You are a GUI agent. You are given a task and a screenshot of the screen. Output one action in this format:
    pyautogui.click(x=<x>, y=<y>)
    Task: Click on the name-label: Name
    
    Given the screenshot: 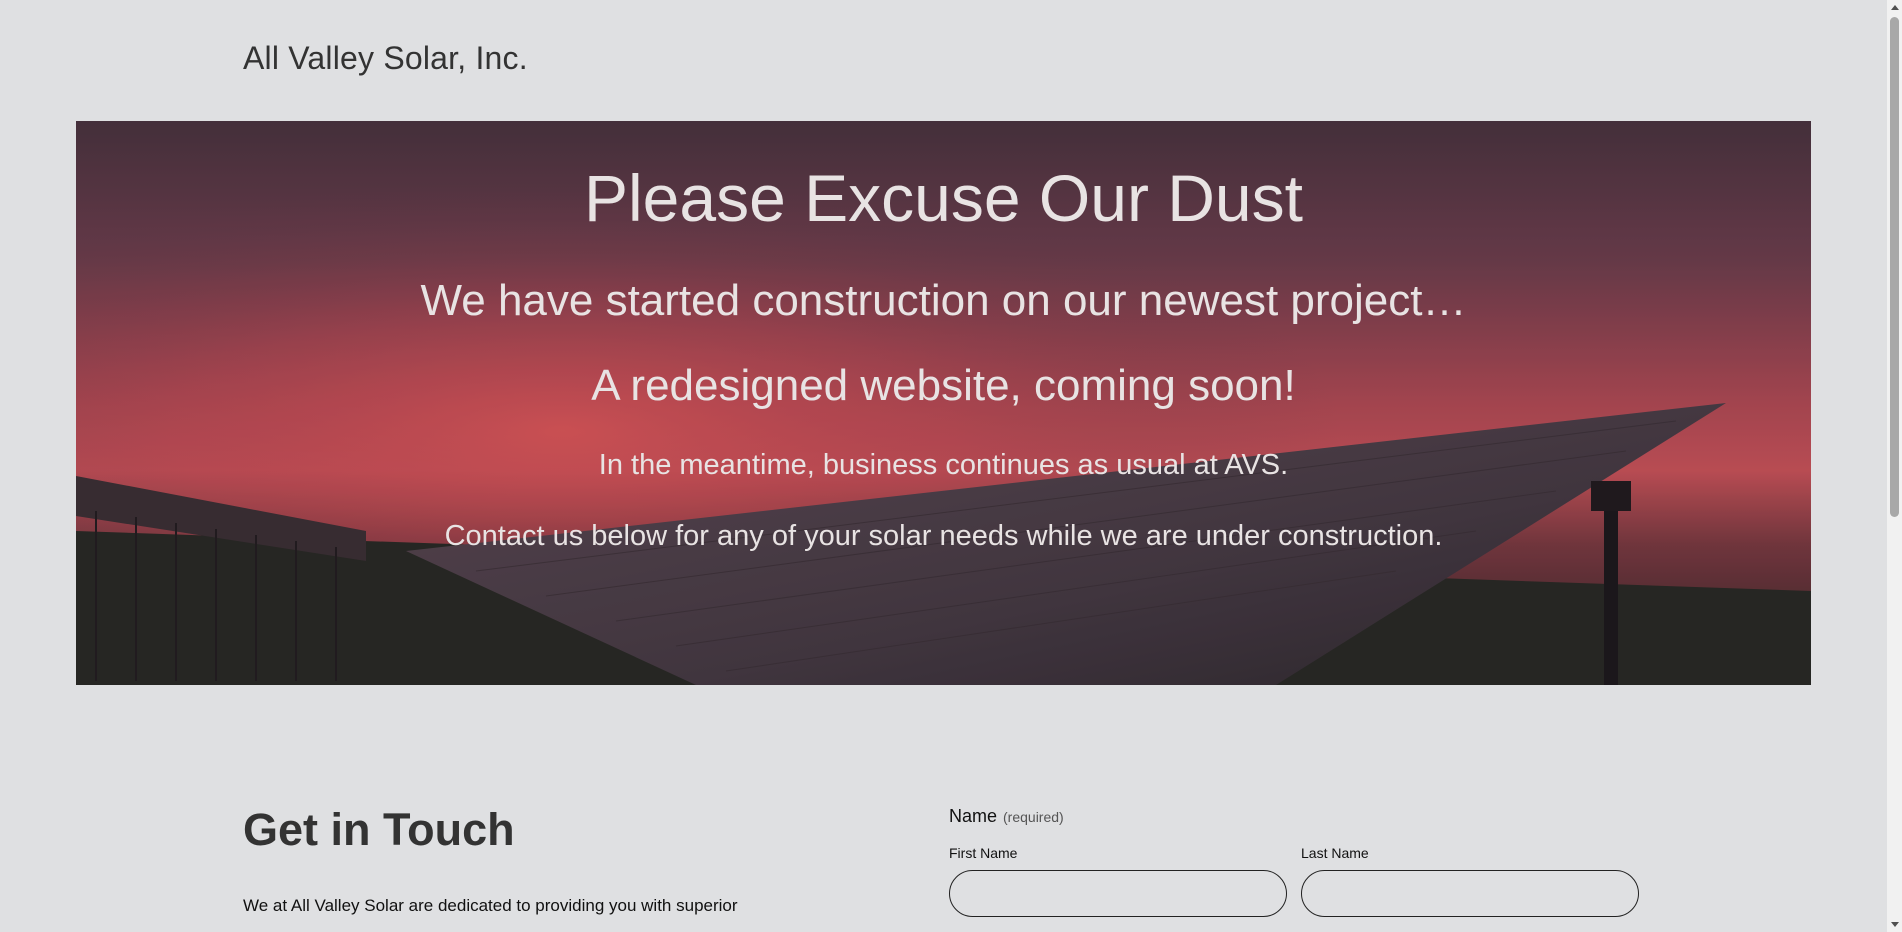 What is the action you would take?
    pyautogui.click(x=973, y=816)
    